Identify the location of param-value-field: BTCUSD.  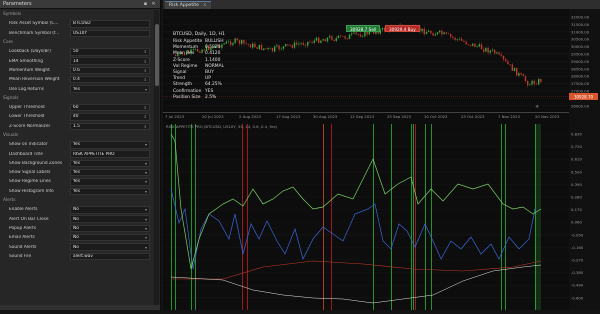
(110, 24).